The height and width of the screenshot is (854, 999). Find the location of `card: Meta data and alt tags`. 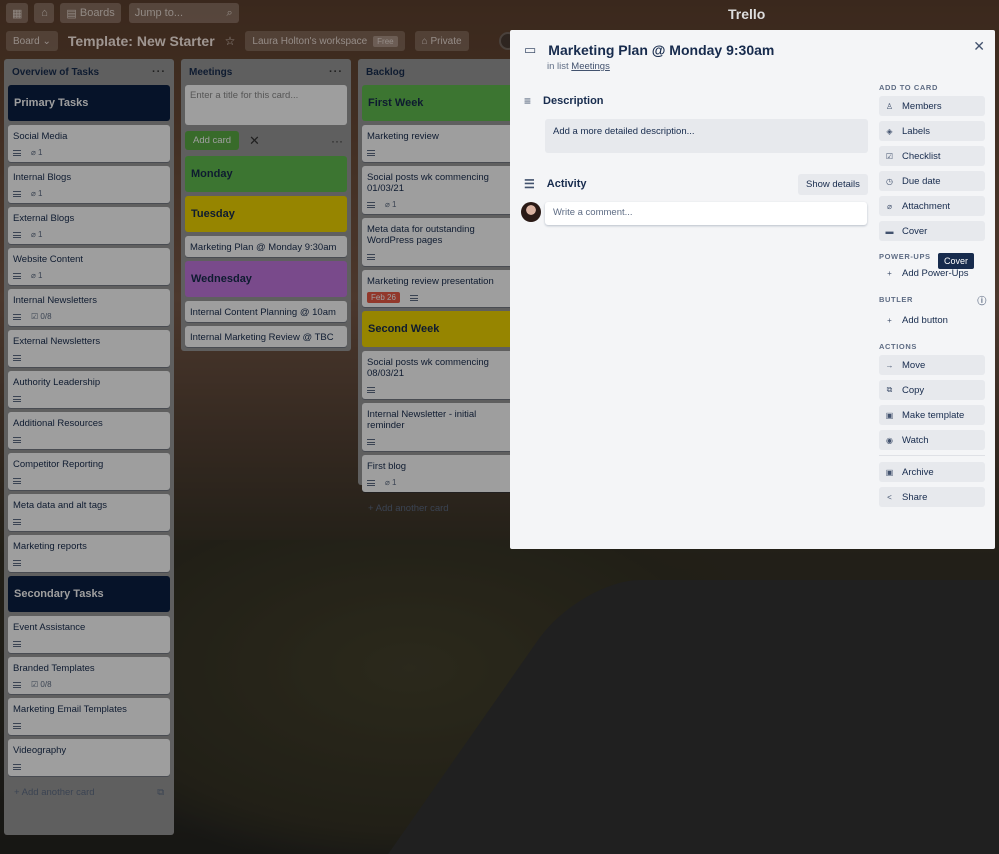

card: Meta data and alt tags is located at coordinates (89, 512).